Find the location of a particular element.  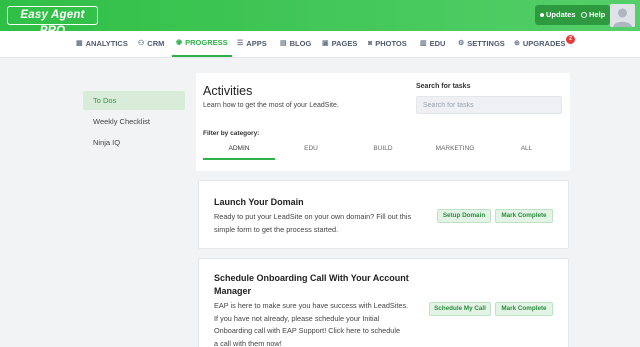

nav-item-label: SETTINGS is located at coordinates (486, 43).